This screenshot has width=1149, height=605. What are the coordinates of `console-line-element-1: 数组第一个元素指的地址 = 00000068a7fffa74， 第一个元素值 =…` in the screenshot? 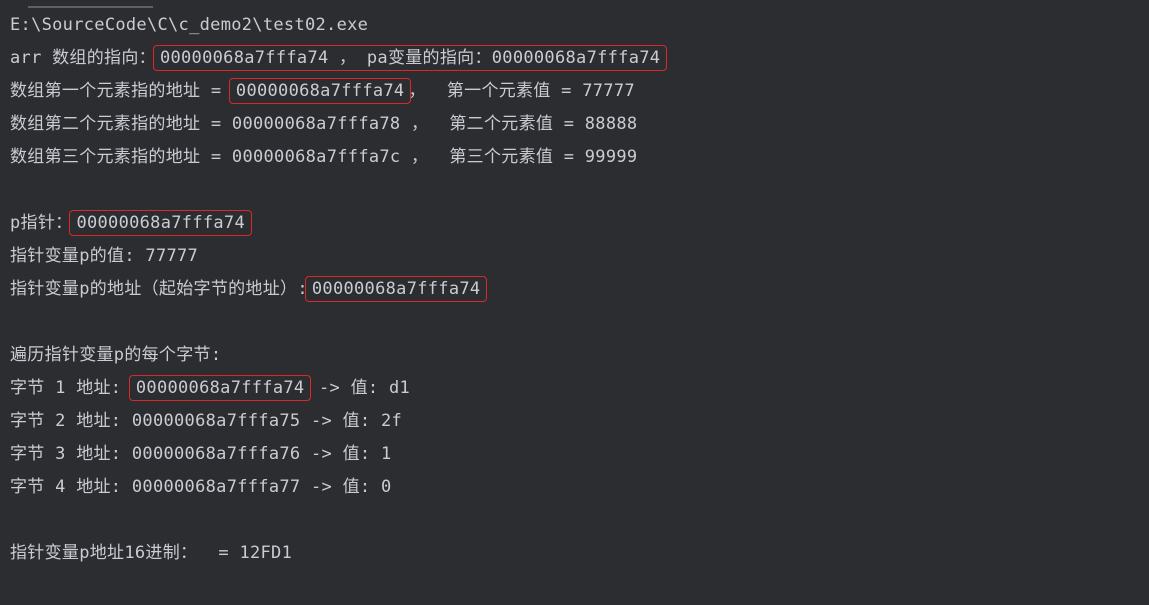 It's located at (579, 92).